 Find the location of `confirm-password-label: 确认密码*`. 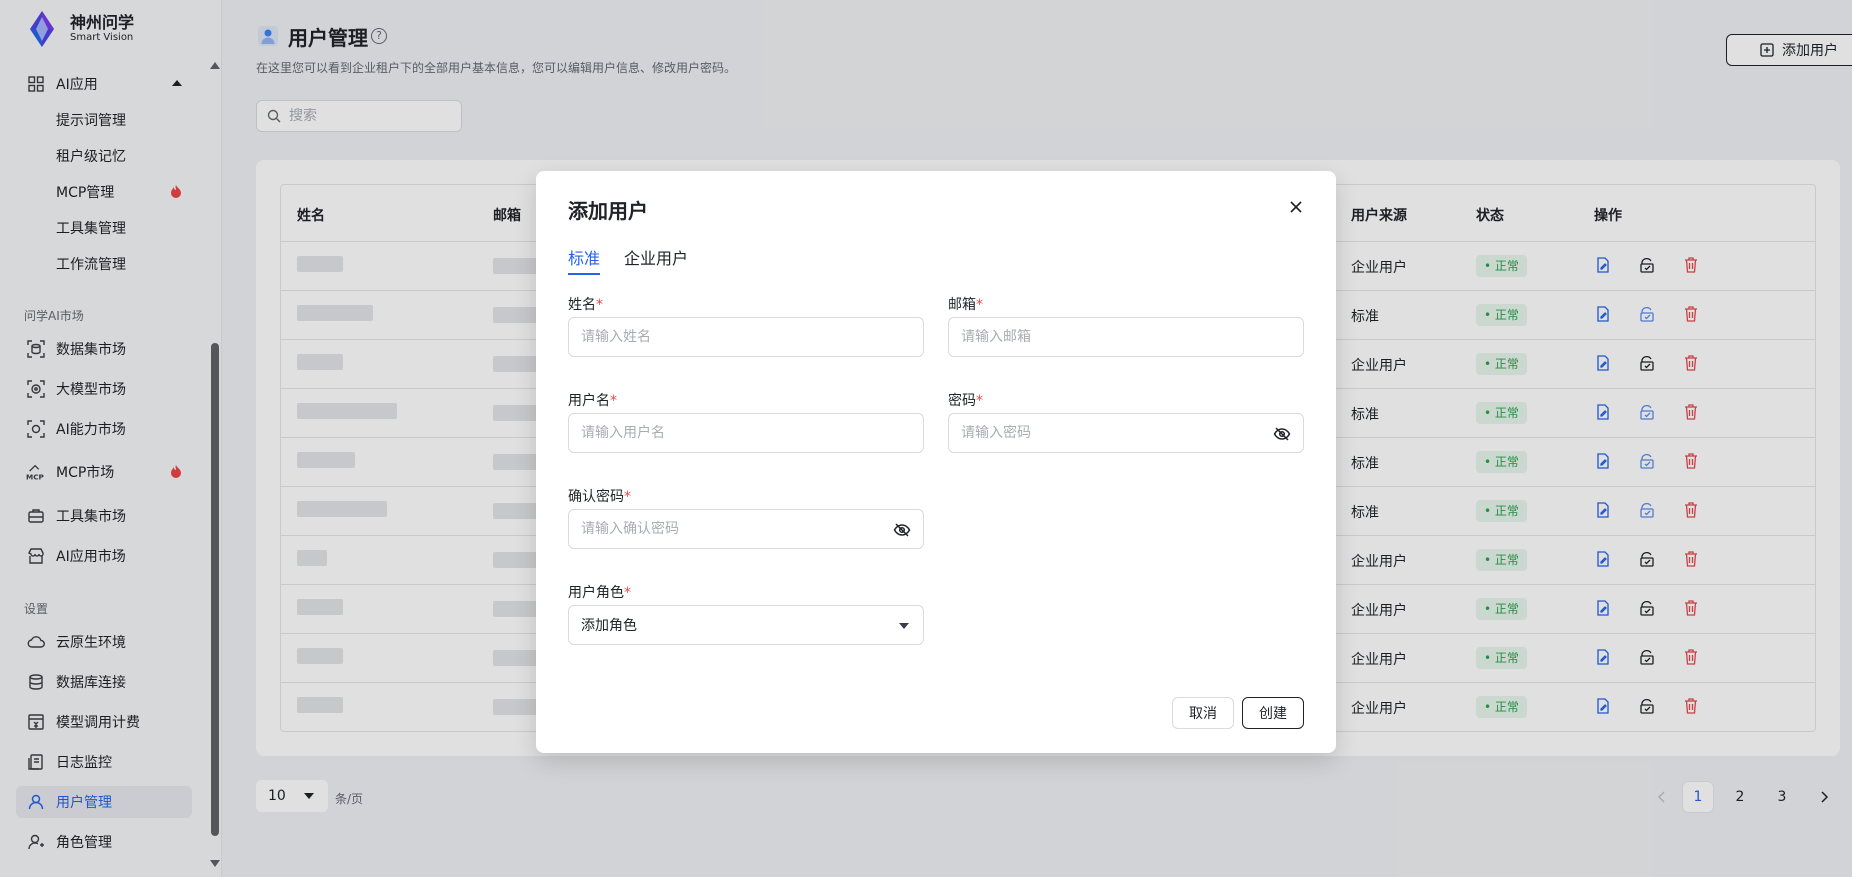

confirm-password-label: 确认密码* is located at coordinates (599, 497).